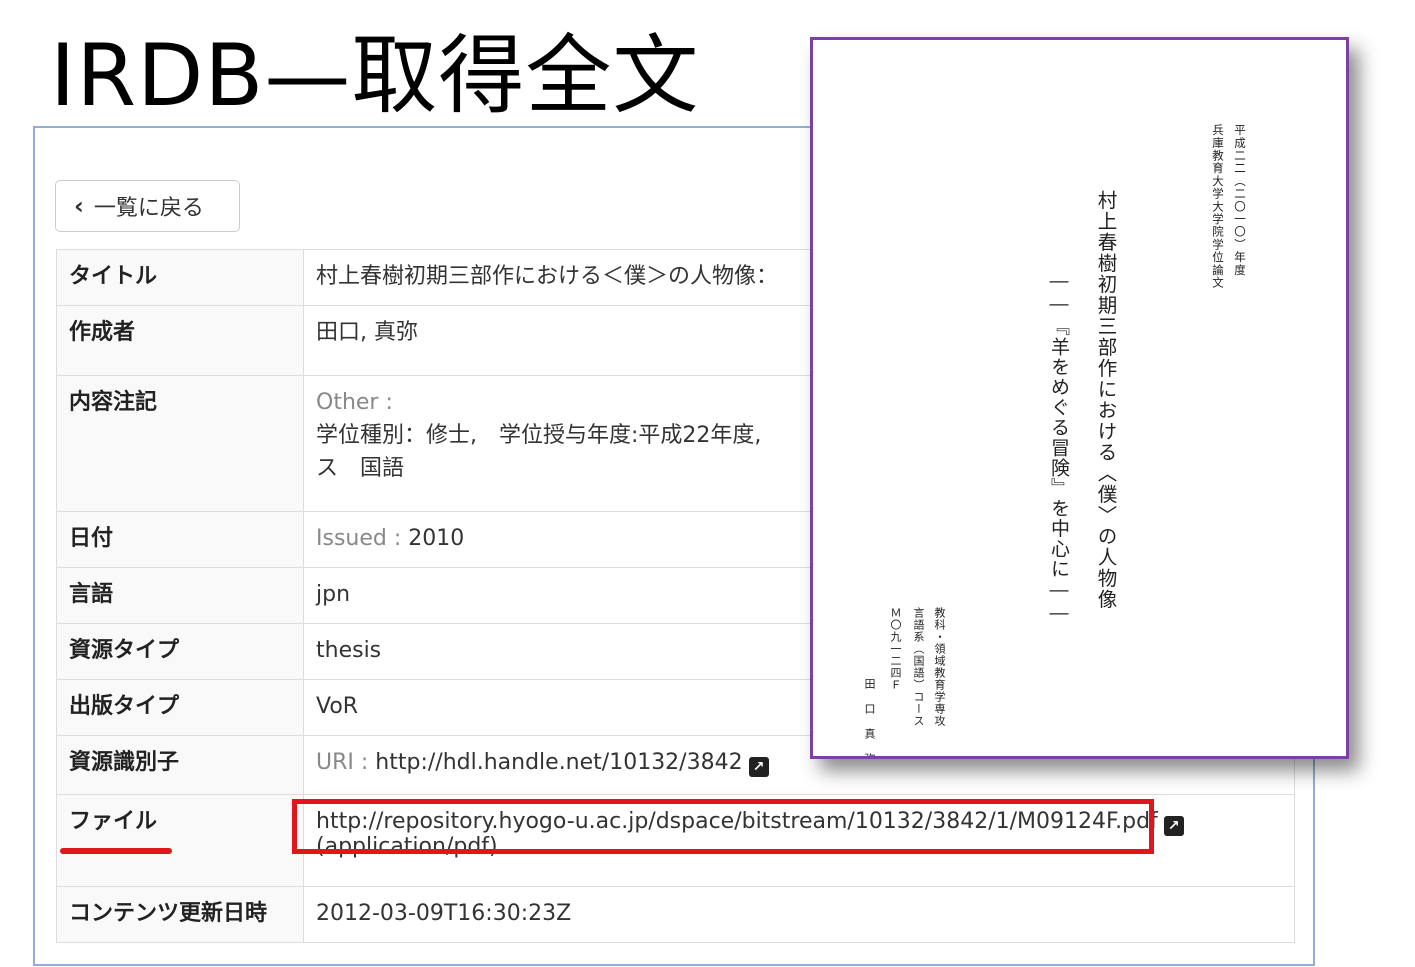  What do you see at coordinates (180, 765) in the screenshot?
I see `identifier-label: 資源識別子` at bounding box center [180, 765].